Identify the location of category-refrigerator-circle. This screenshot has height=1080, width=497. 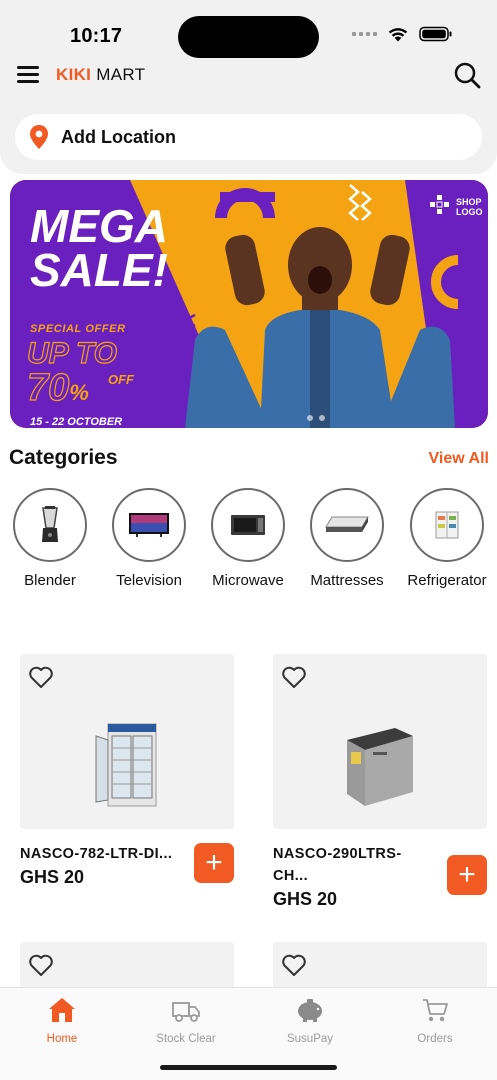
(447, 525).